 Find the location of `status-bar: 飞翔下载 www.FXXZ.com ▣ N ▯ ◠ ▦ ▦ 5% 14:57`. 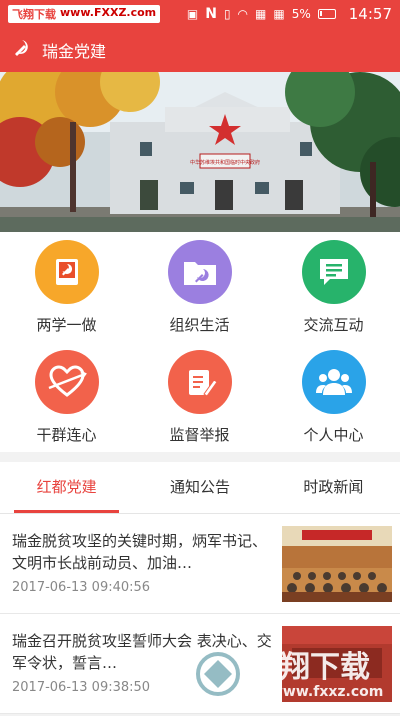

status-bar: 飞翔下载 www.FXXZ.com ▣ N ▯ ◠ ▦ ▦ 5% 14:57 is located at coordinates (200, 14).